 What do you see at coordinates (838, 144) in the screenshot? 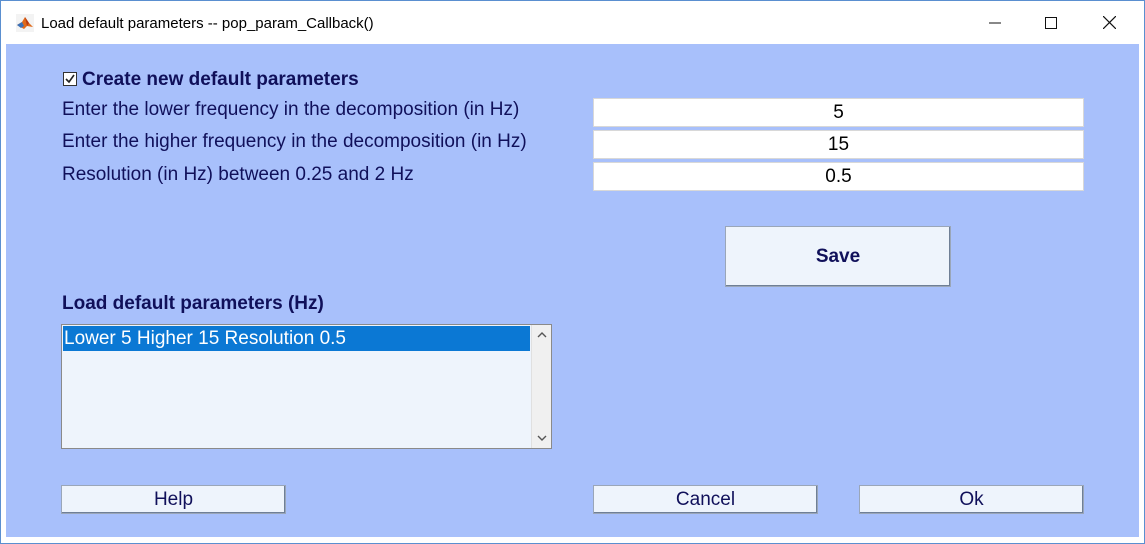
I see `higher-frequency-input: 15` at bounding box center [838, 144].